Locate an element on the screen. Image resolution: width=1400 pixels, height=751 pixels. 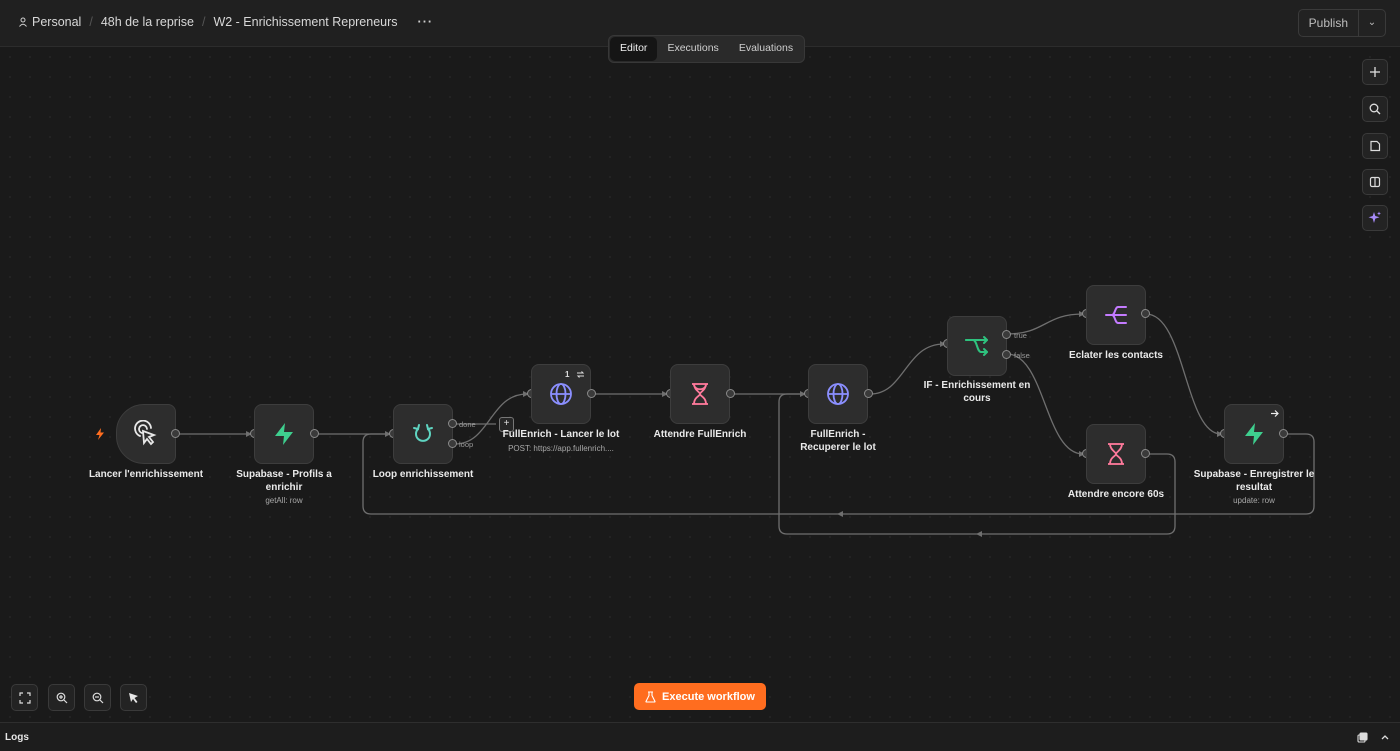
fit-view-icon is located at coordinates (24, 697).